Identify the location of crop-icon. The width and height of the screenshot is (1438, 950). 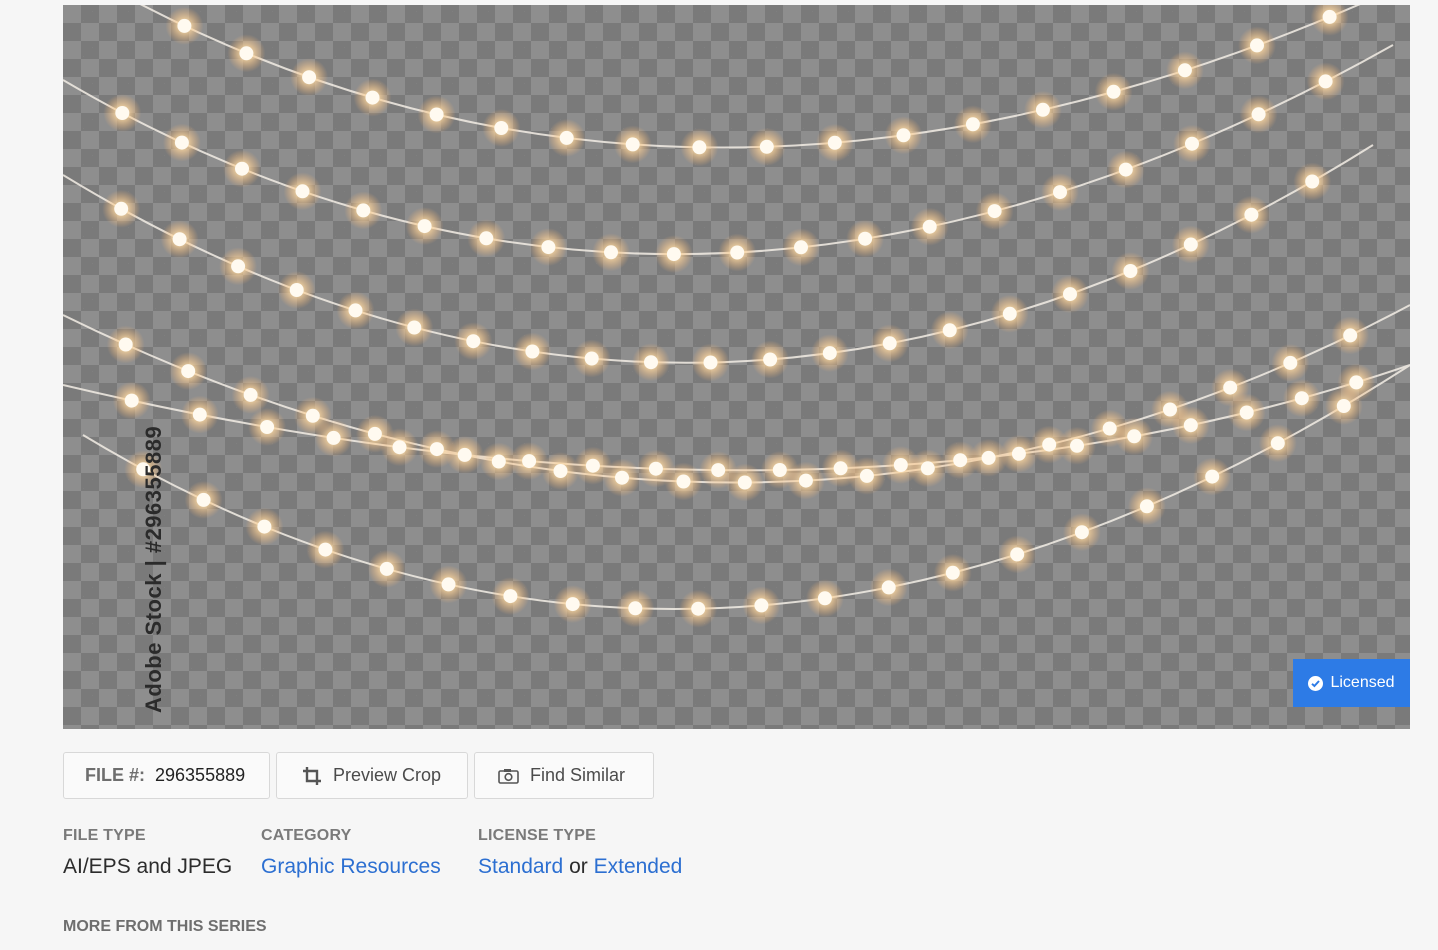
(312, 775).